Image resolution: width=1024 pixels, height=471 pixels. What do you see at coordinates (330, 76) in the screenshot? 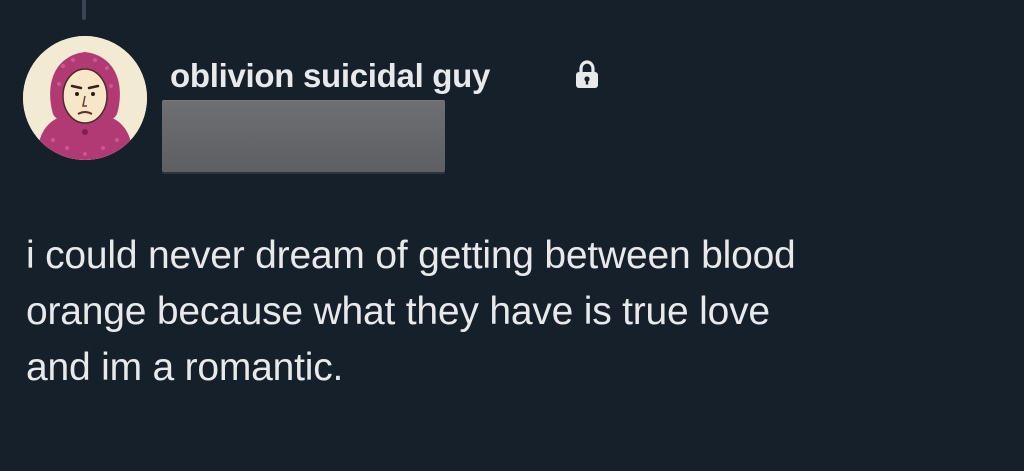
I see `author-display-name: oblivion suicidal guy` at bounding box center [330, 76].